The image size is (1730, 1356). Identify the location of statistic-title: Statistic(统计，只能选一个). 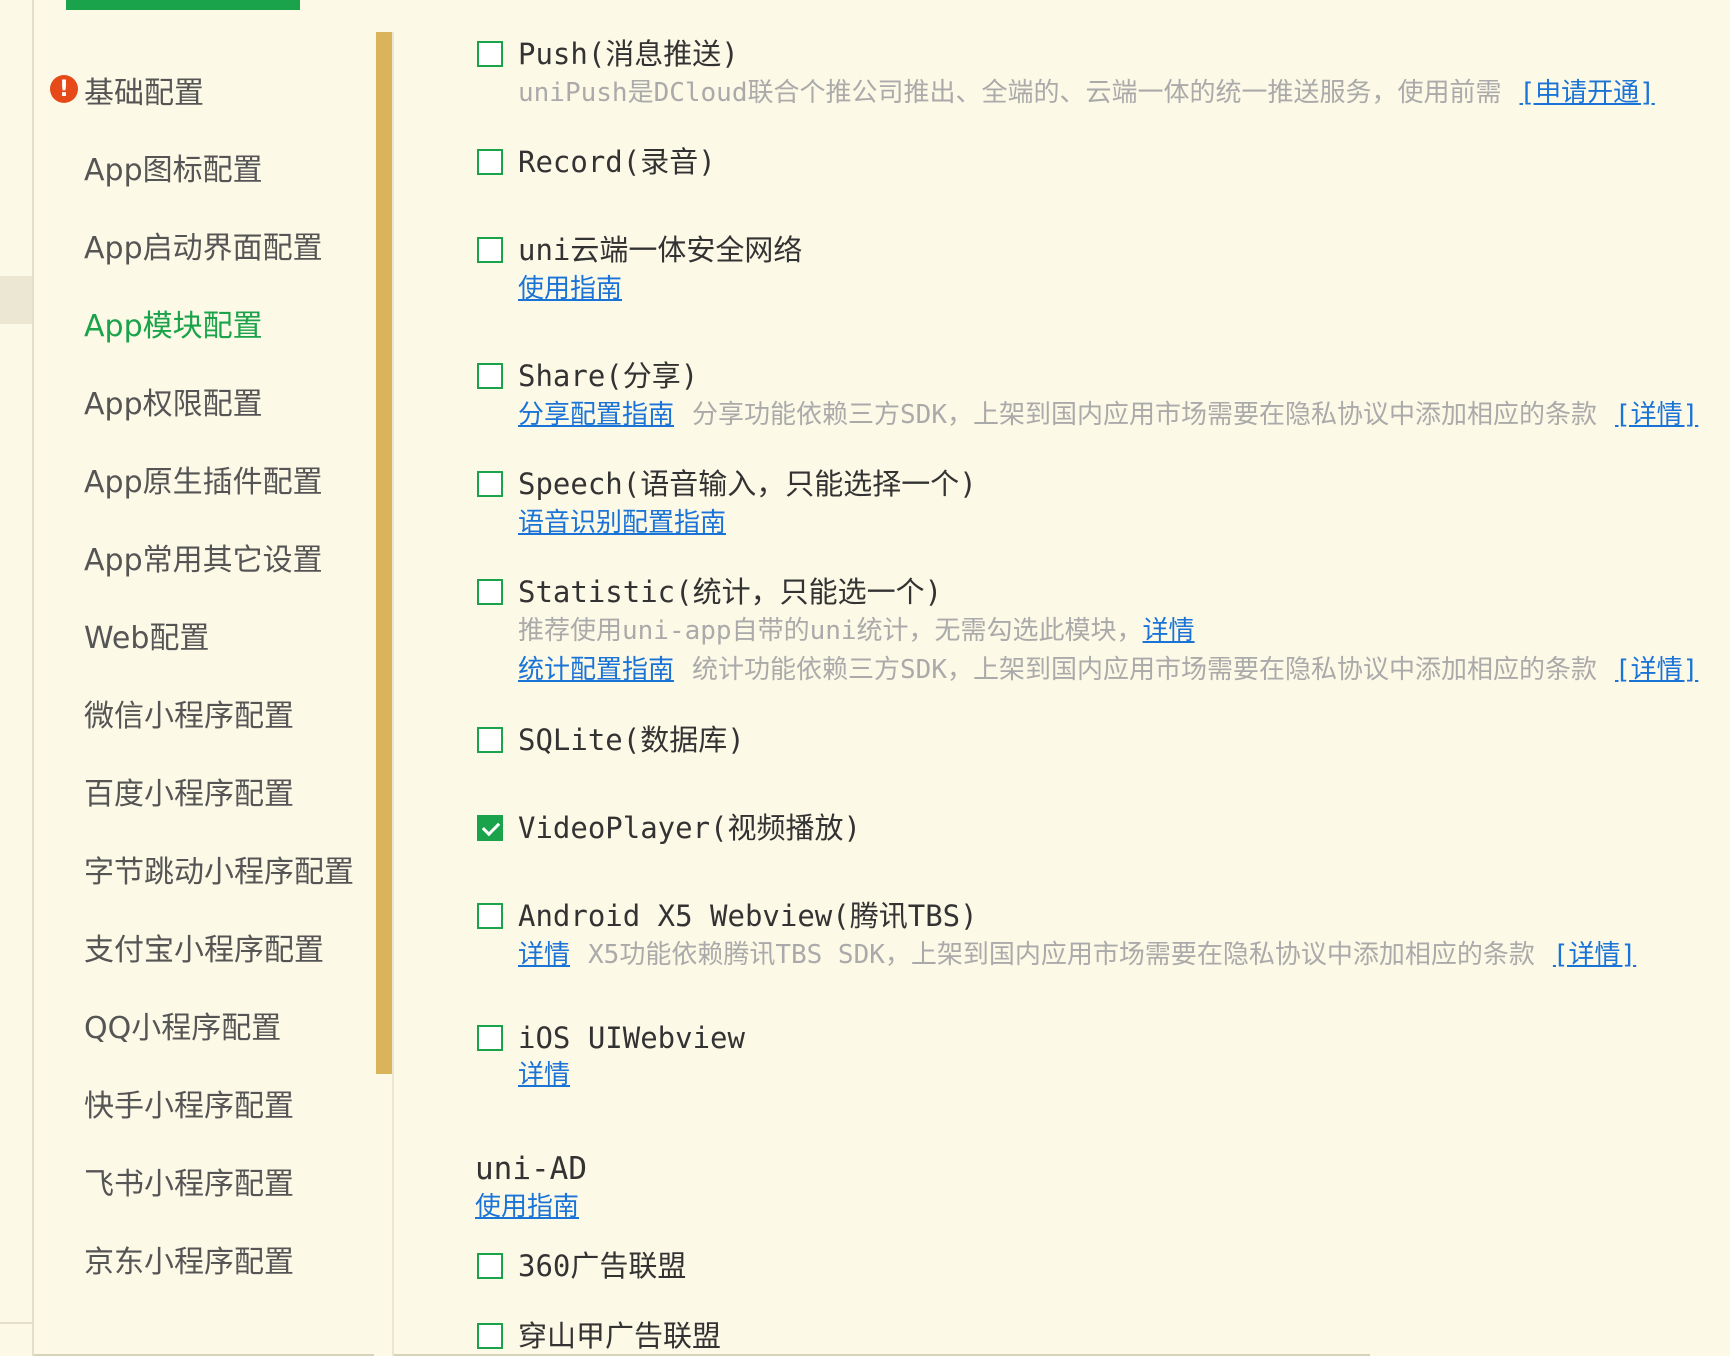
(730, 592).